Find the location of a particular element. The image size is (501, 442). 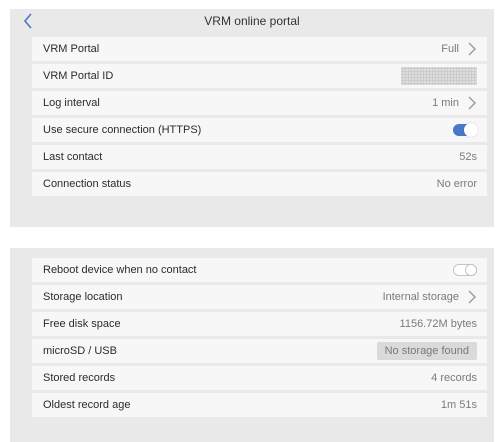

storage-status-badge: No storage found is located at coordinates (426, 351).